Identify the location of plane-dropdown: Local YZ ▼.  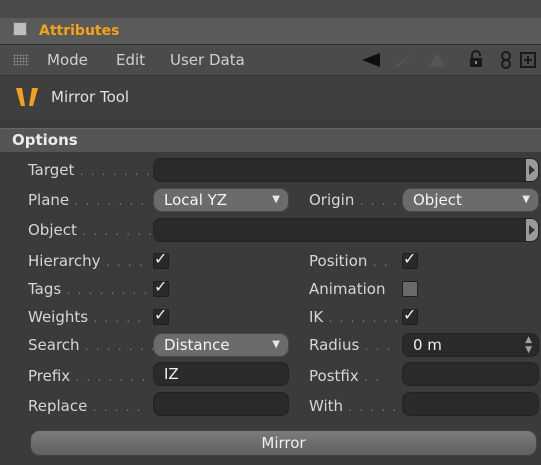
(221, 200).